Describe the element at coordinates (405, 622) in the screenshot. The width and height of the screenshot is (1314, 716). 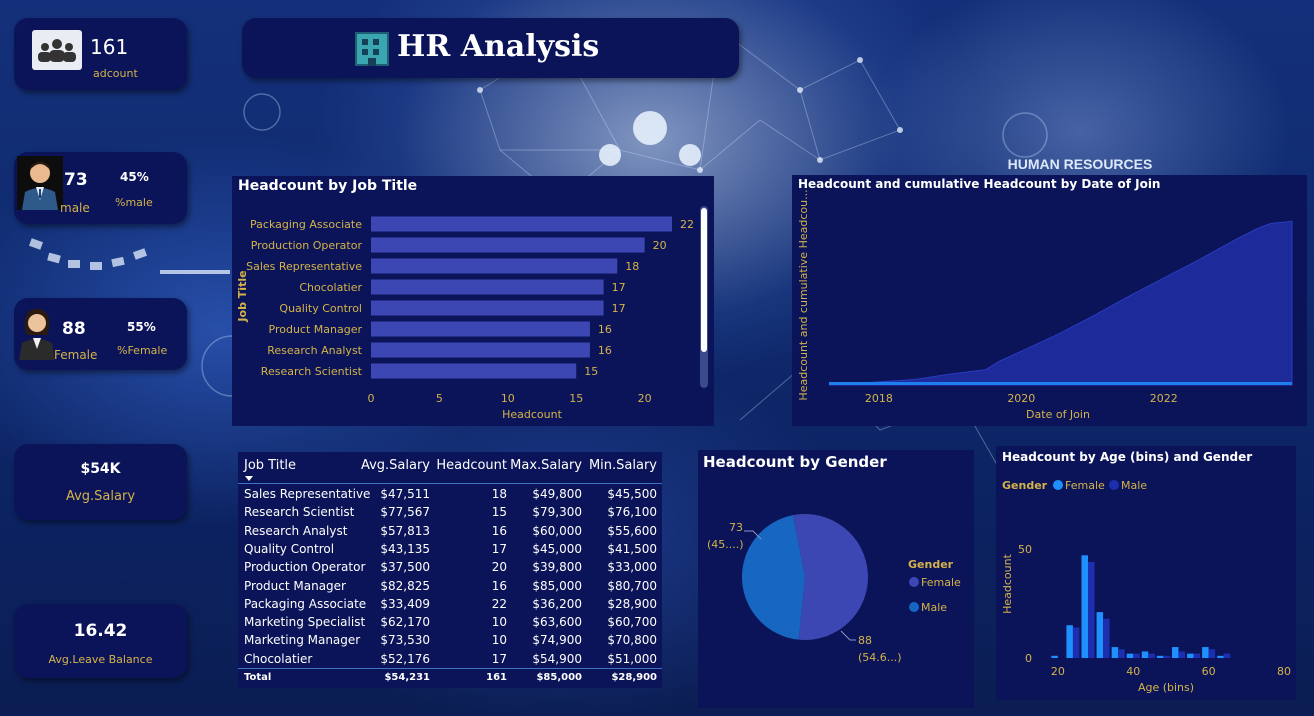
I see `table-cell-avg-salary: $62,170` at that location.